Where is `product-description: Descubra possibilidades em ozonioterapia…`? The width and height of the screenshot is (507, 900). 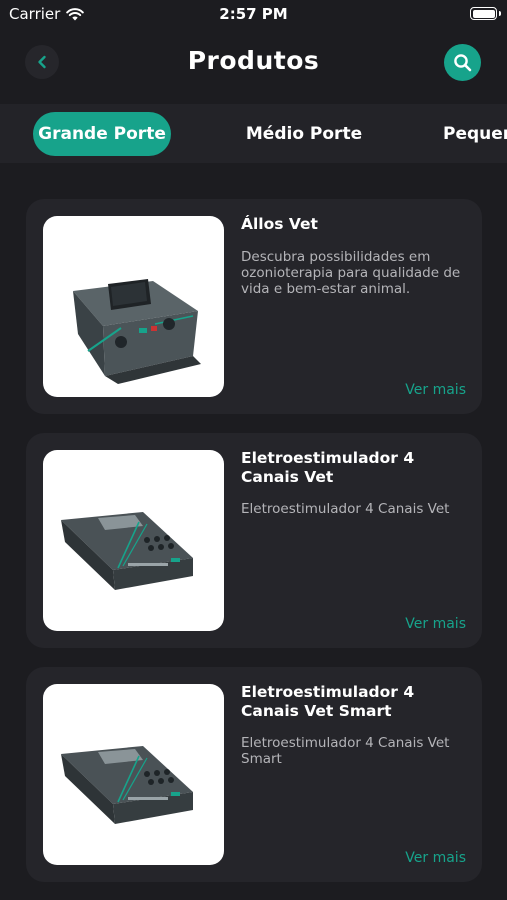
product-description: Descubra possibilidades em ozonioterapia… is located at coordinates (351, 273).